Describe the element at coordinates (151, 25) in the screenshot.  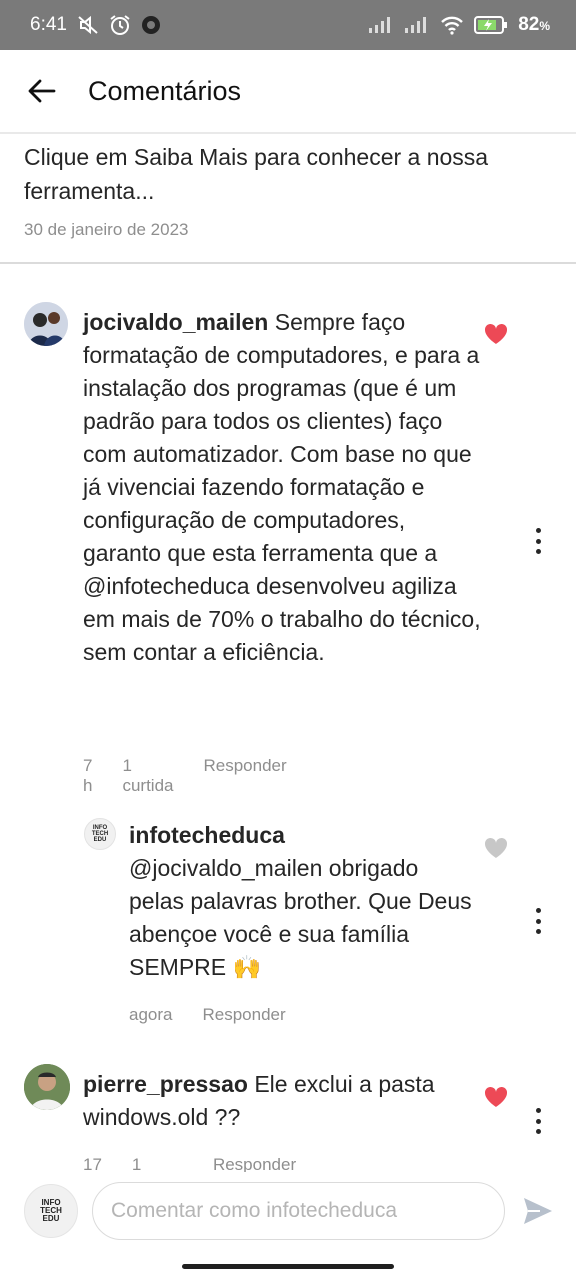
I see `notification-dot-icon` at that location.